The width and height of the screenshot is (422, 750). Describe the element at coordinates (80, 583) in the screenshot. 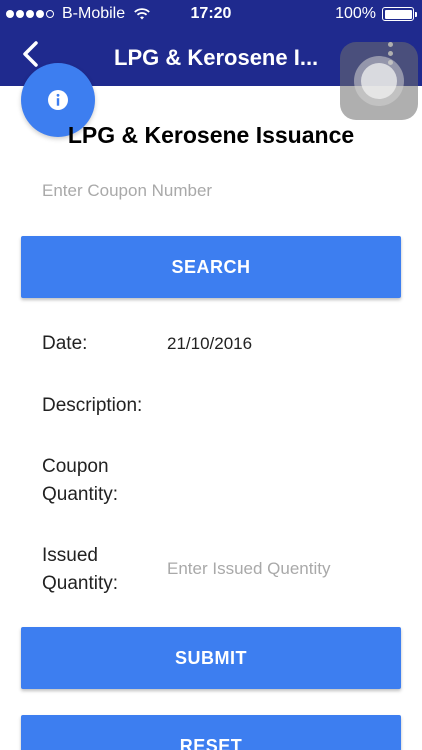

I see `issued-quantity-label-line2: Quantity:` at that location.